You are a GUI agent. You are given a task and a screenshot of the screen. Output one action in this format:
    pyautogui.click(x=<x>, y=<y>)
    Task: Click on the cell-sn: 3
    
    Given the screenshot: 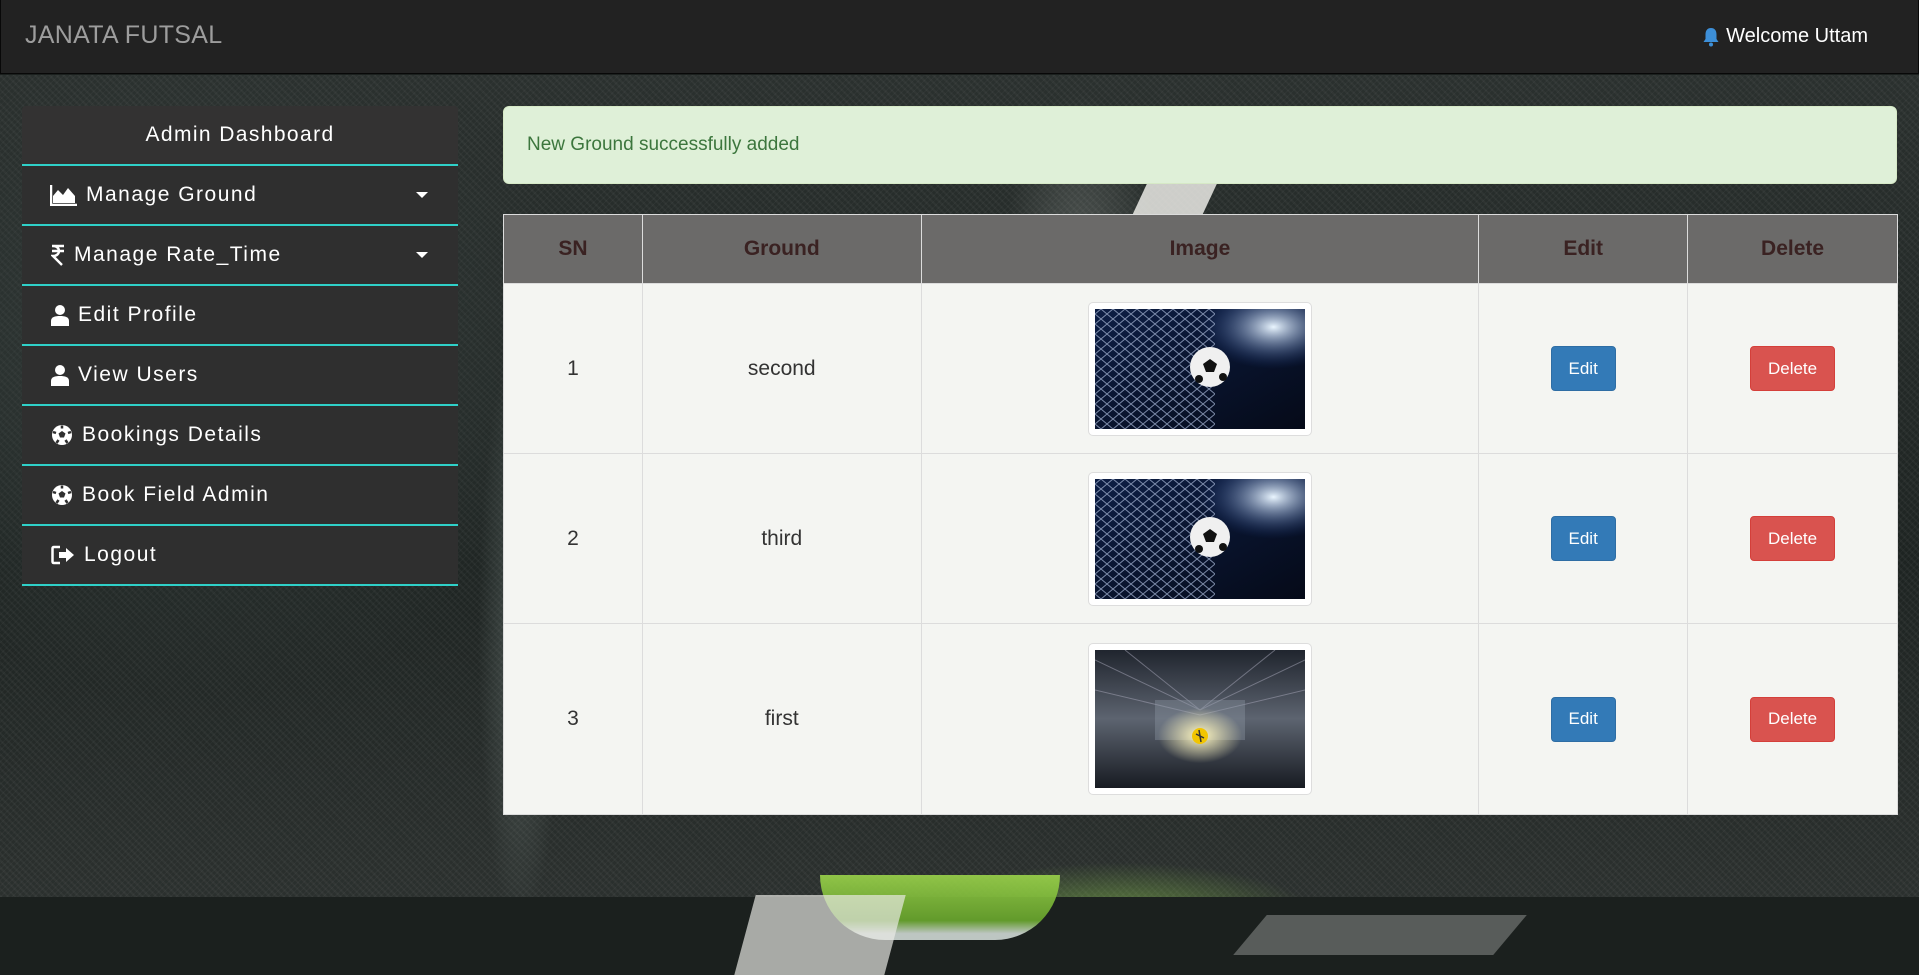 What is the action you would take?
    pyautogui.click(x=573, y=719)
    